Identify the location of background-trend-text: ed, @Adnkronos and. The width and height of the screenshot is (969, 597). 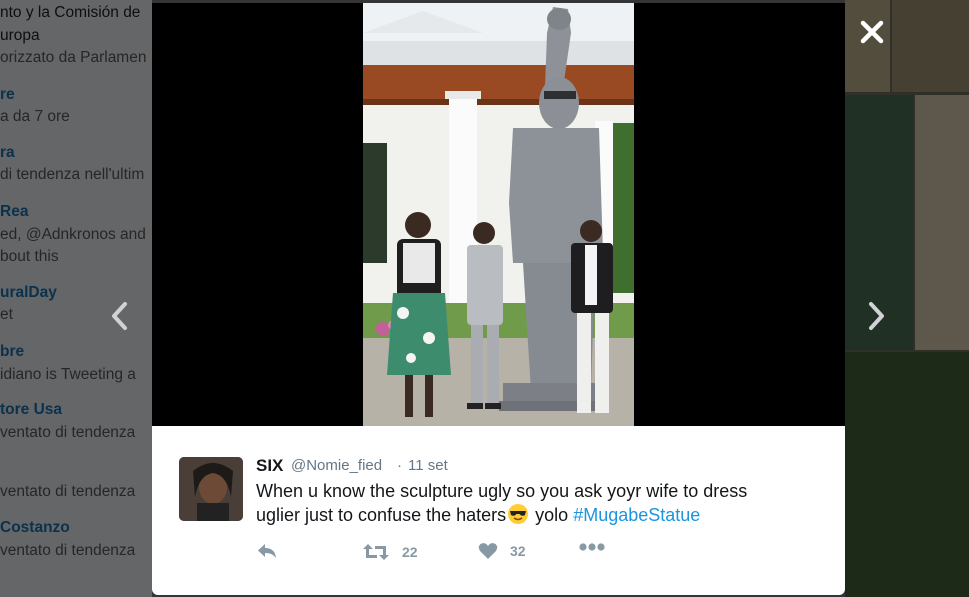
(73, 234).